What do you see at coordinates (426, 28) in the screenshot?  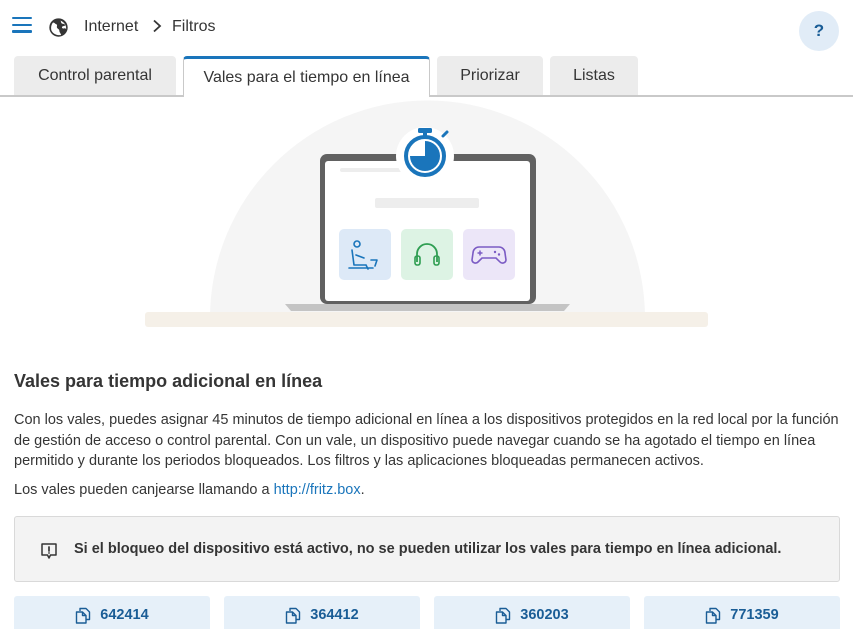 I see `header: Internet Filtros ?` at bounding box center [426, 28].